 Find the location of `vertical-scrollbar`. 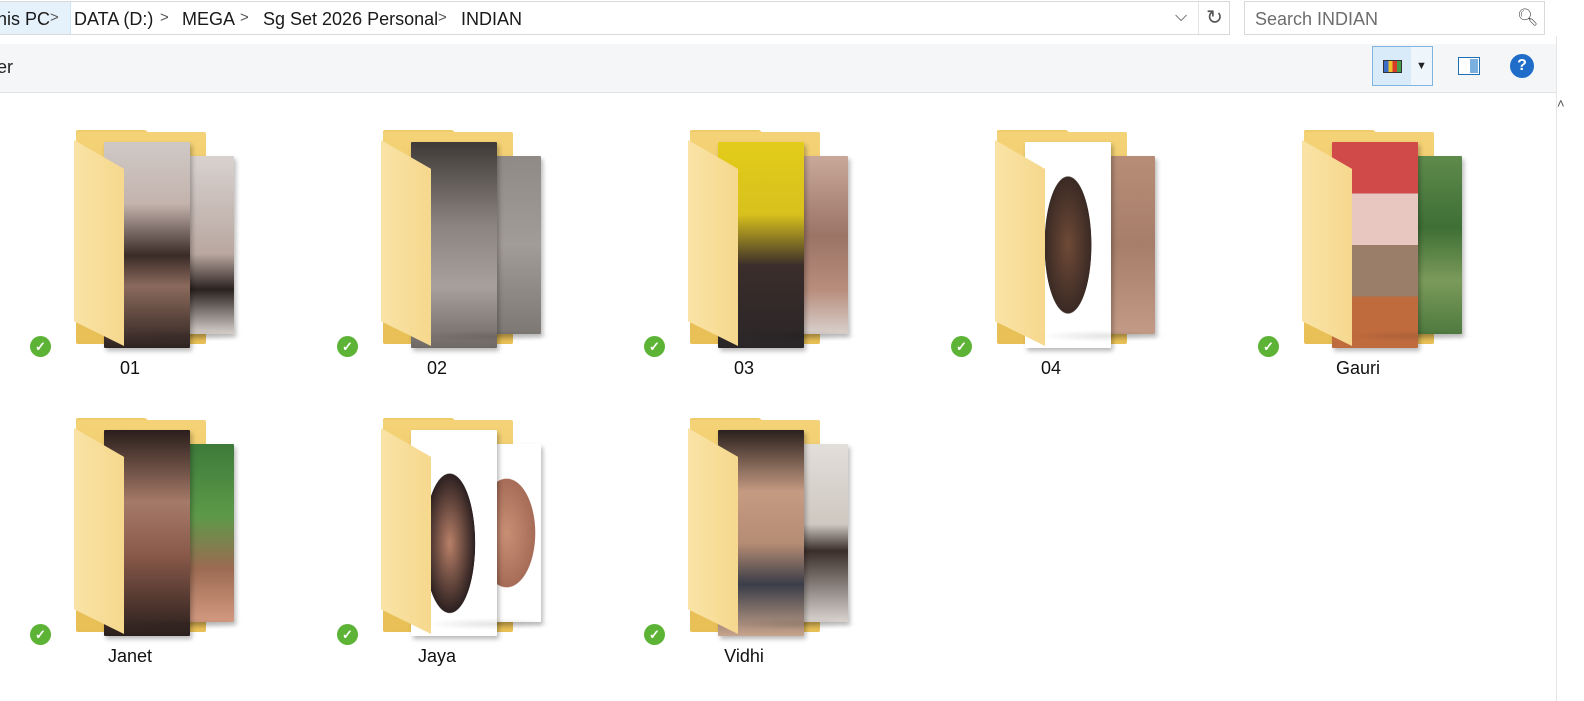

vertical-scrollbar is located at coordinates (1570, 368).